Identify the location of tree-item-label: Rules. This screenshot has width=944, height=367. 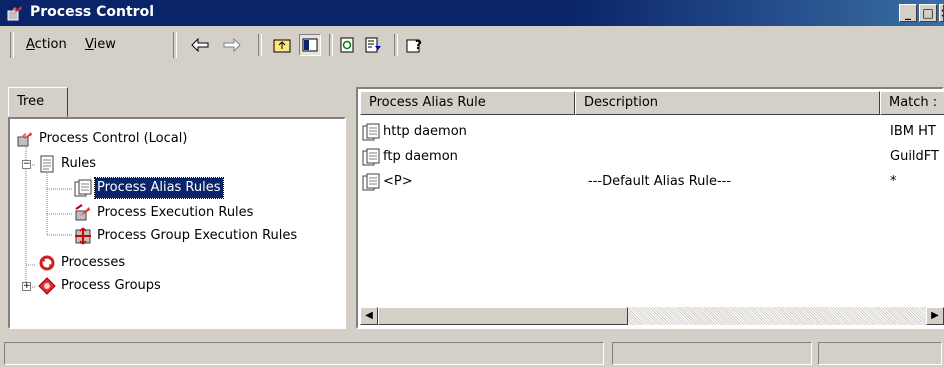
(79, 163).